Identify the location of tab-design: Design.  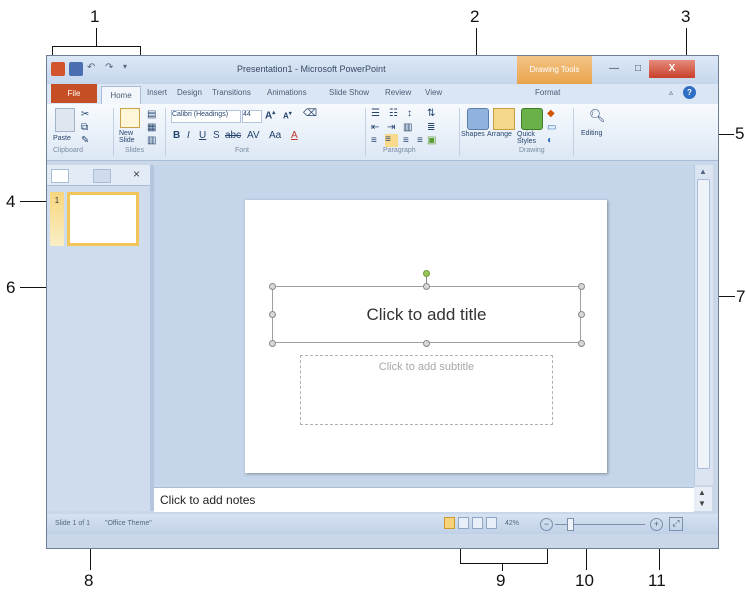
(189, 92).